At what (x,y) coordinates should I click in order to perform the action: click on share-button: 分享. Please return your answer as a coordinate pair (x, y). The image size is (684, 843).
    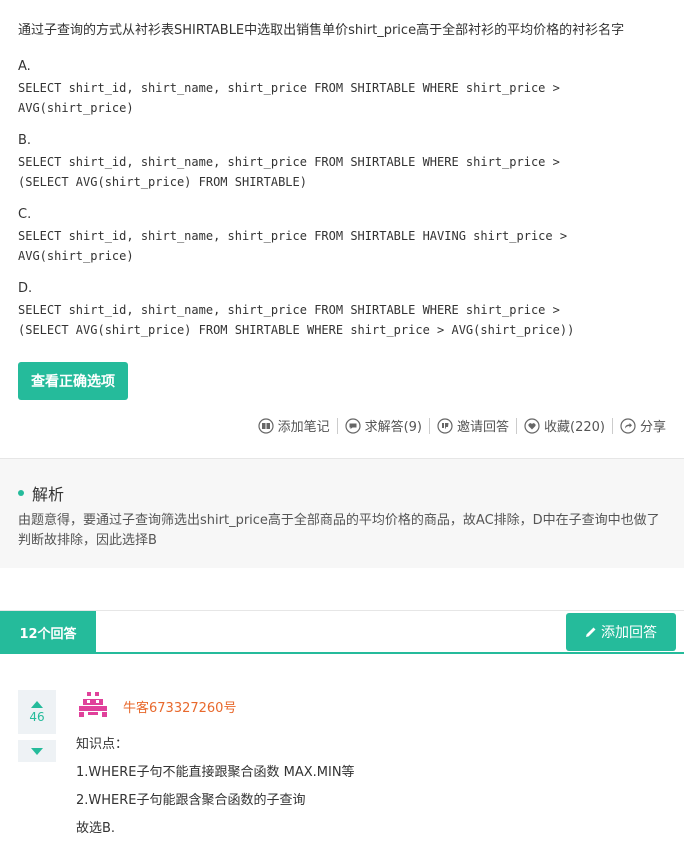
    Looking at the image, I should click on (643, 425).